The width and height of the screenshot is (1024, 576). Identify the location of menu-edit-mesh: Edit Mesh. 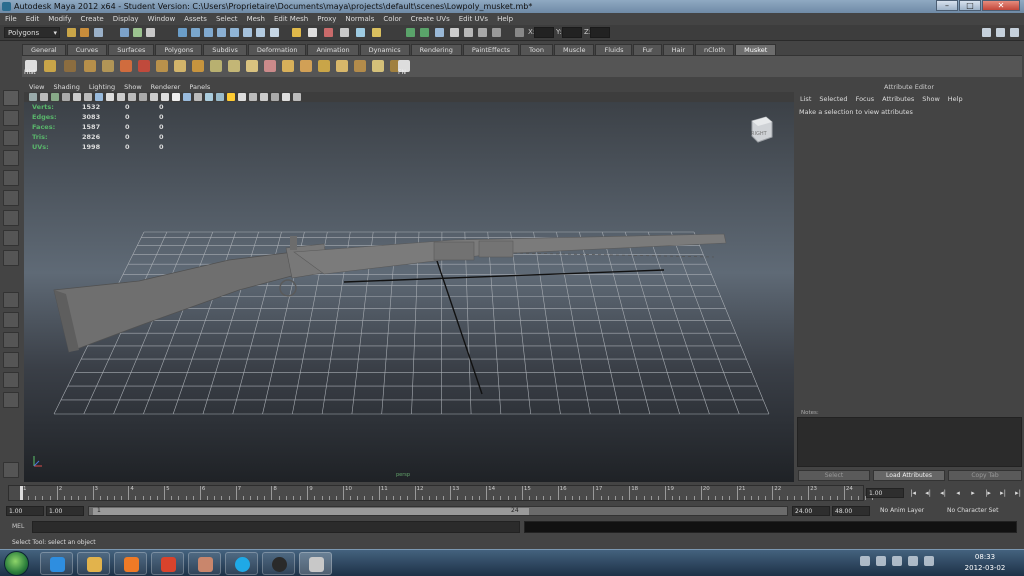
(291, 19).